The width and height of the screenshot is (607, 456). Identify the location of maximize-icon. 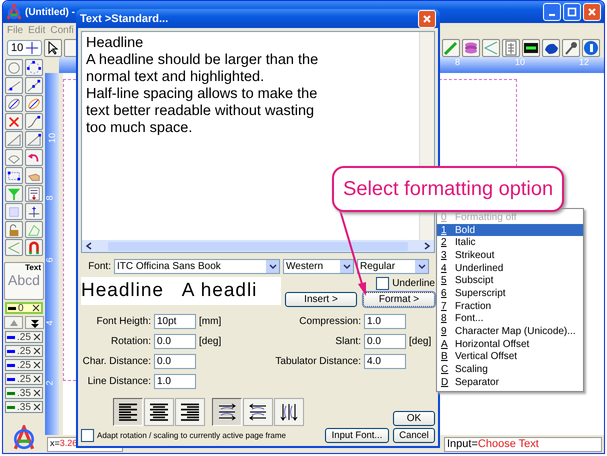
(572, 12).